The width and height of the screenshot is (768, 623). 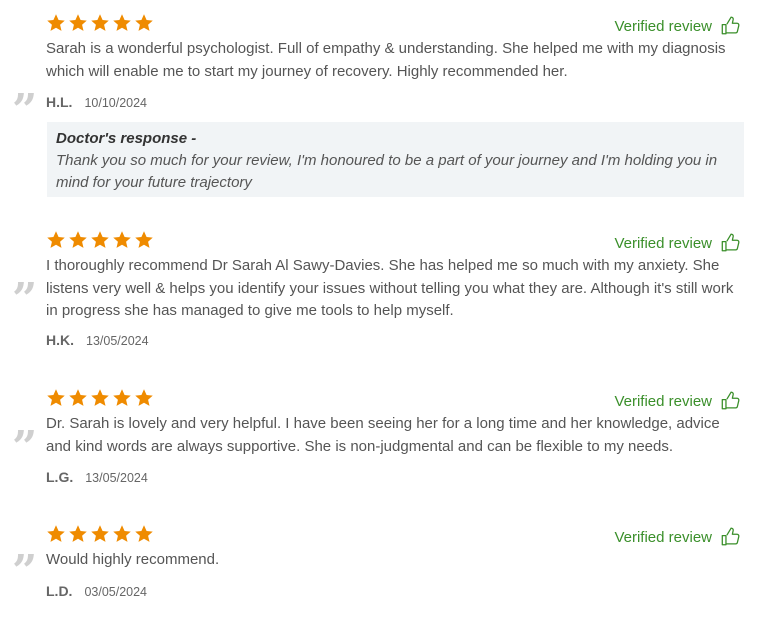 I want to click on review-author: L.G. 13/05/2024, so click(x=97, y=477).